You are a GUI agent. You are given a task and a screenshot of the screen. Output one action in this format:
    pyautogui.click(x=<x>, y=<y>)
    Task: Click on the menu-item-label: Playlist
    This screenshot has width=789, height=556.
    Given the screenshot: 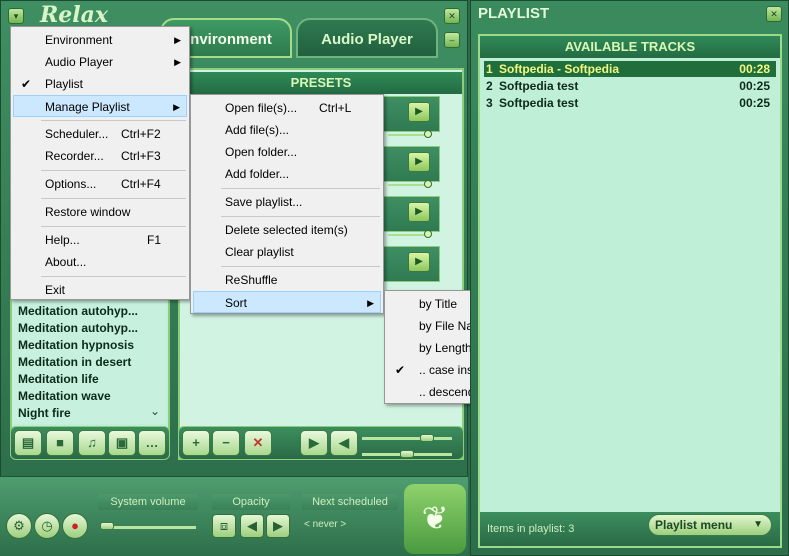 What is the action you would take?
    pyautogui.click(x=64, y=84)
    